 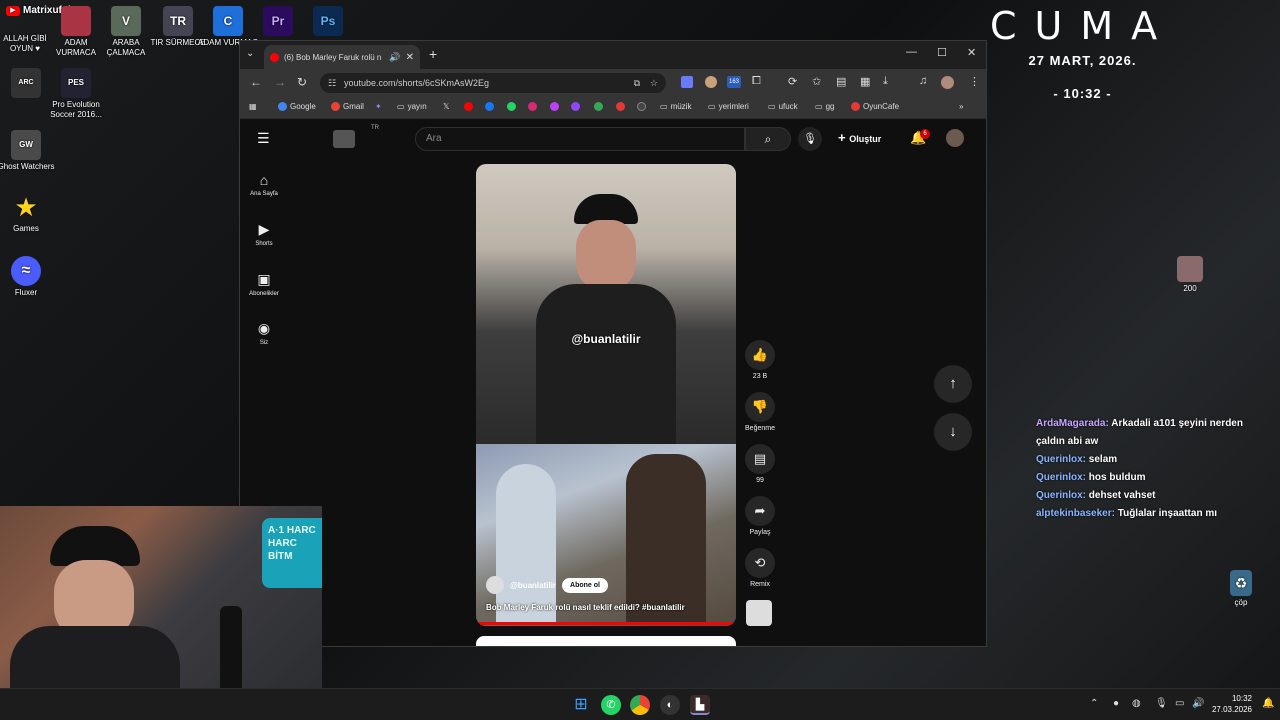 I want to click on channel-avatar, so click(x=495, y=585).